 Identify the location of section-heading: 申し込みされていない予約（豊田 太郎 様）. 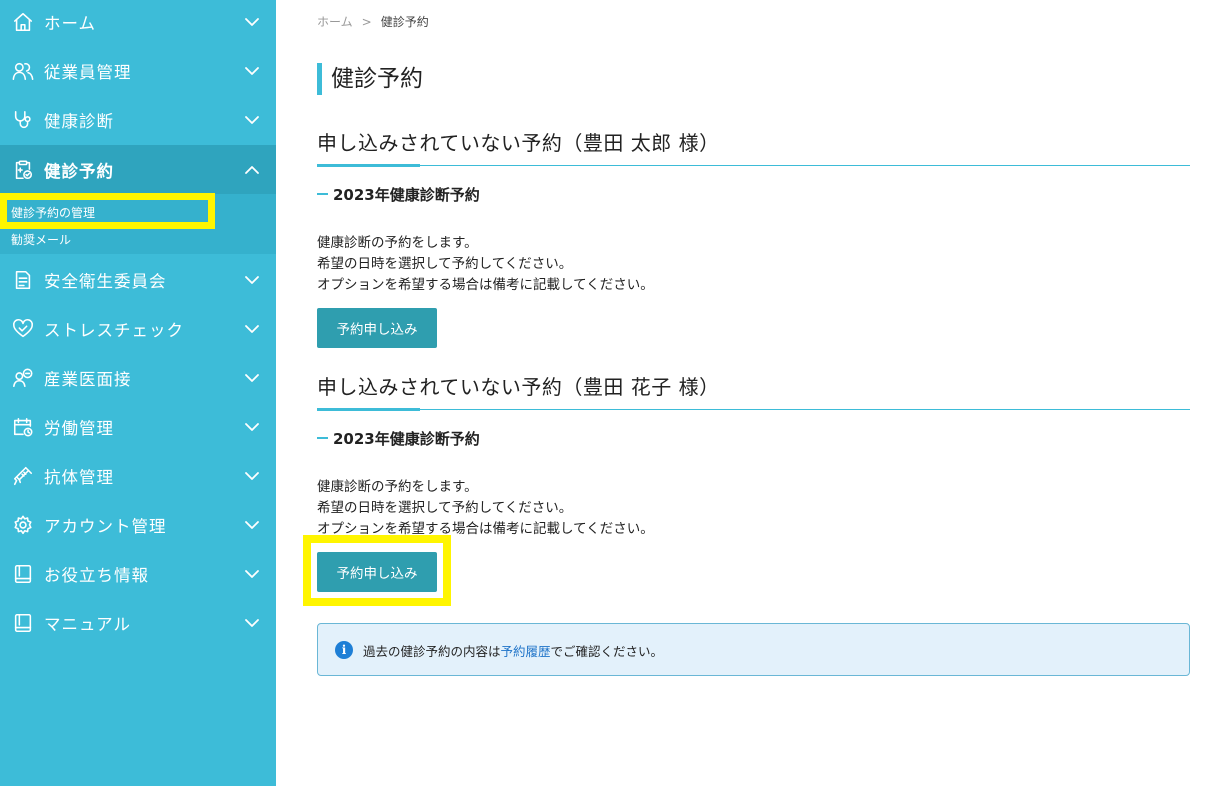
(518, 143).